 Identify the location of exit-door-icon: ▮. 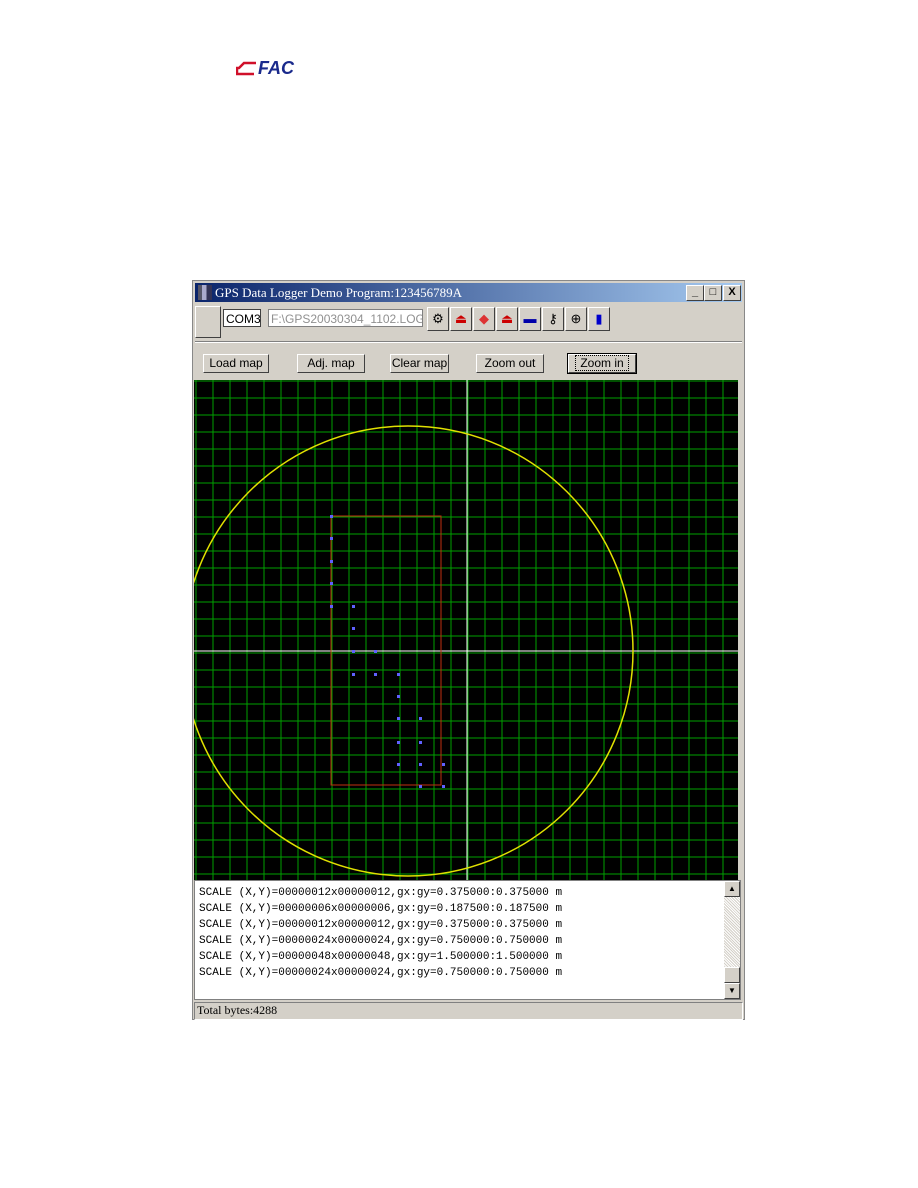
(599, 319).